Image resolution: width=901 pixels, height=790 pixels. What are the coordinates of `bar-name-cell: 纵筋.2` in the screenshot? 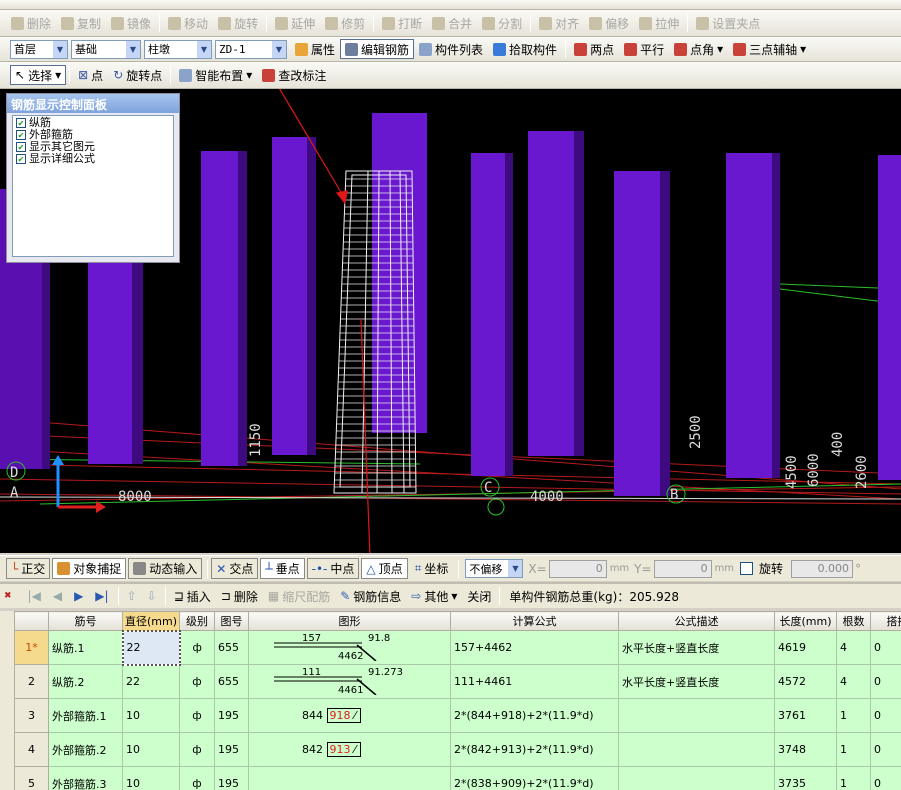 It's located at (85, 681).